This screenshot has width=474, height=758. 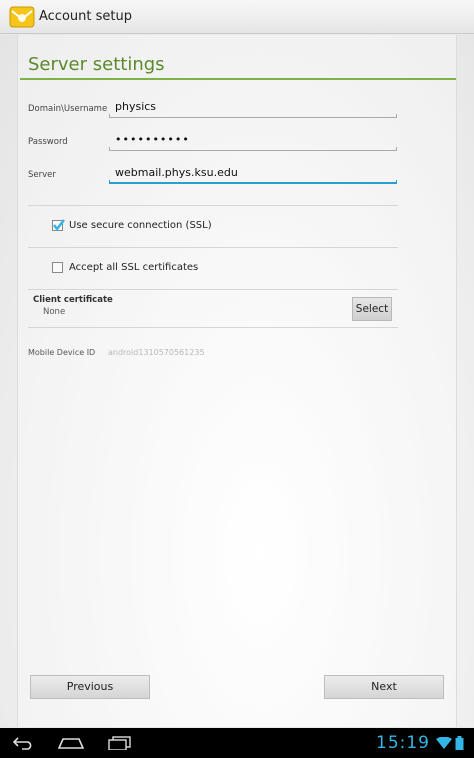 I want to click on ssl-label: Use secure connection (SSL), so click(x=140, y=225).